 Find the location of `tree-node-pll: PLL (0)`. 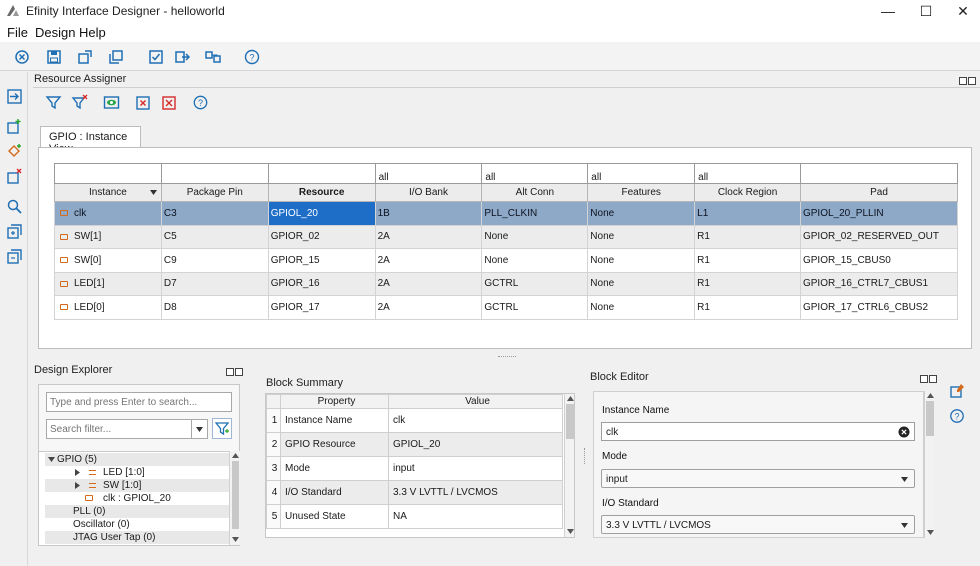

tree-node-pll: PLL (0) is located at coordinates (137, 511).